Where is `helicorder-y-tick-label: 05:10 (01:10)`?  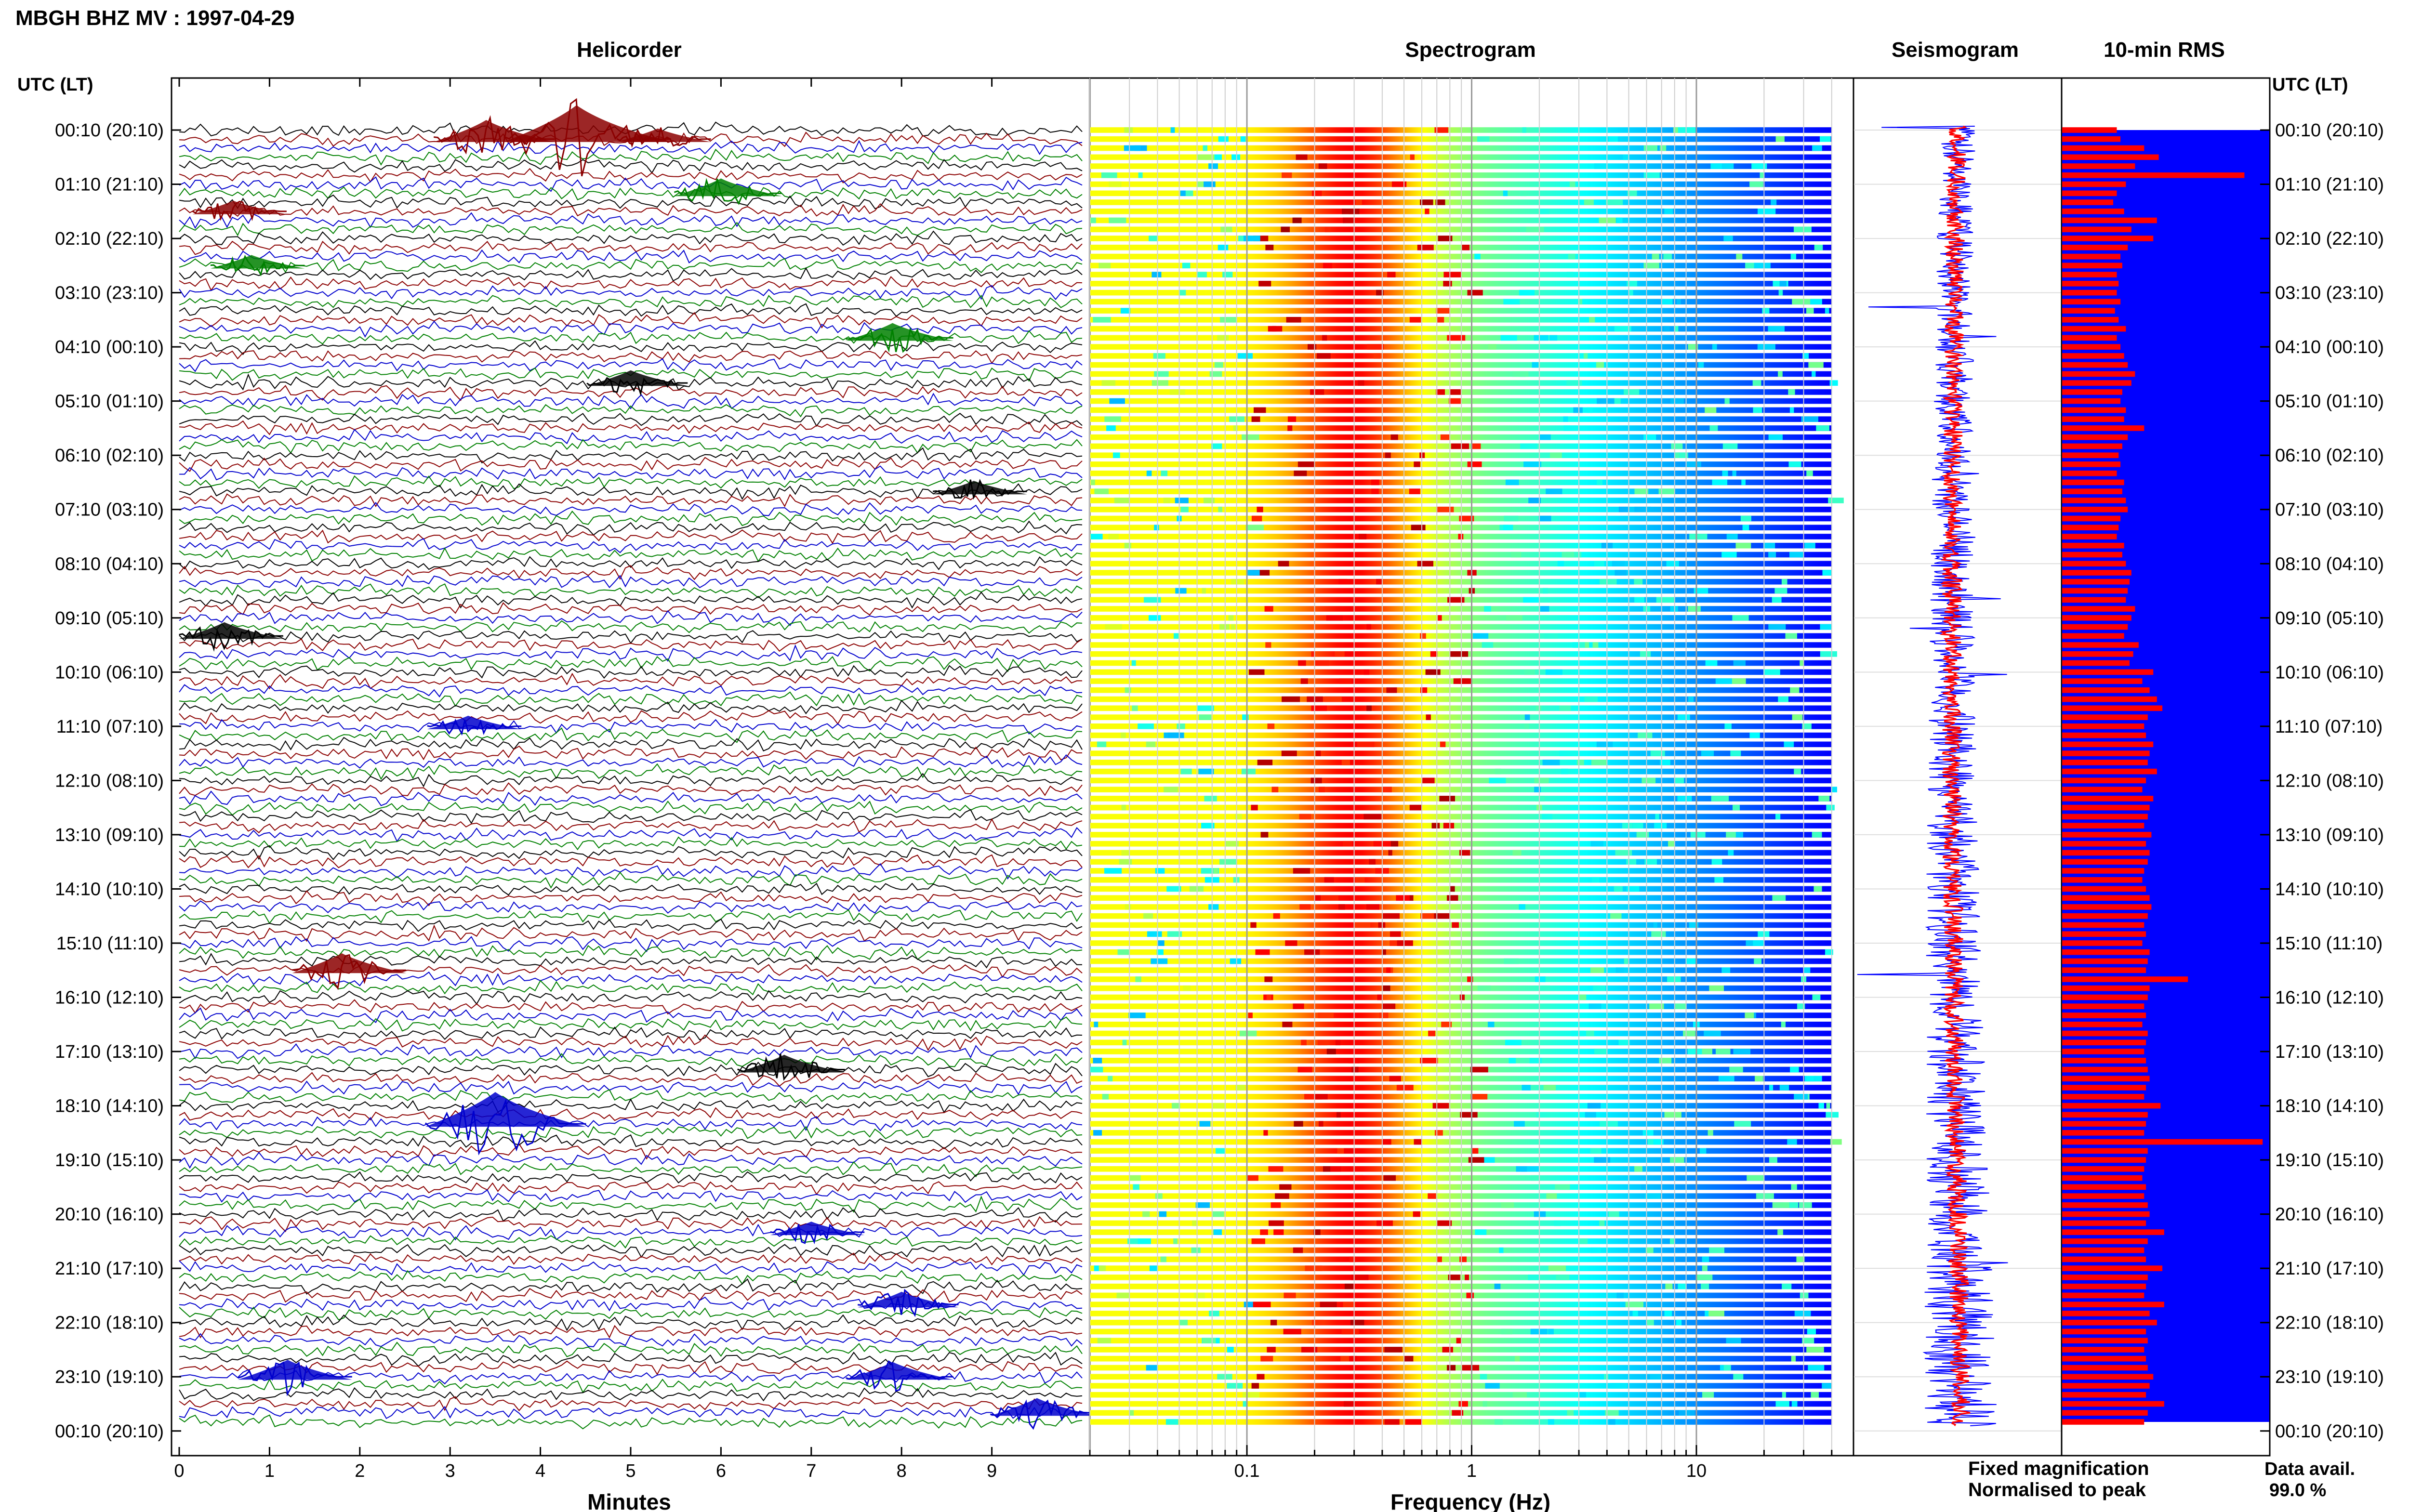 helicorder-y-tick-label: 05:10 (01:10) is located at coordinates (109, 402).